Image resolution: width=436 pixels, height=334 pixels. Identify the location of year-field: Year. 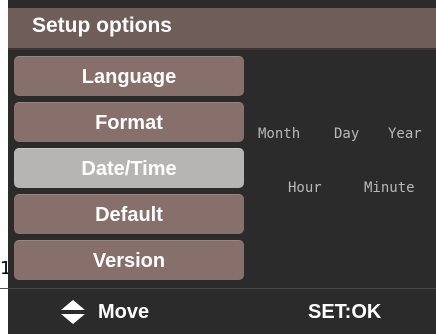
(405, 134).